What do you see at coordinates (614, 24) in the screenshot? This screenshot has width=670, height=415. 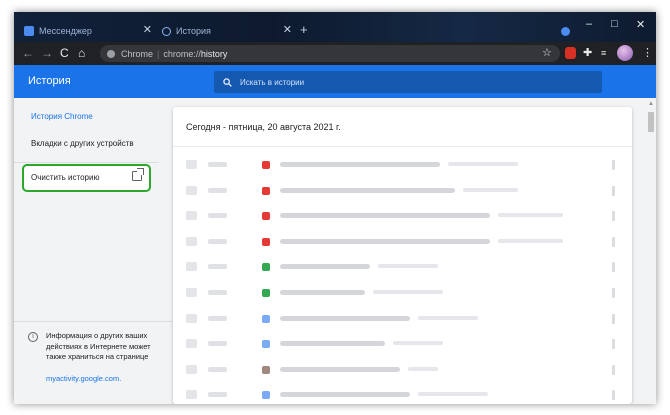 I see `maximize-button: □` at bounding box center [614, 24].